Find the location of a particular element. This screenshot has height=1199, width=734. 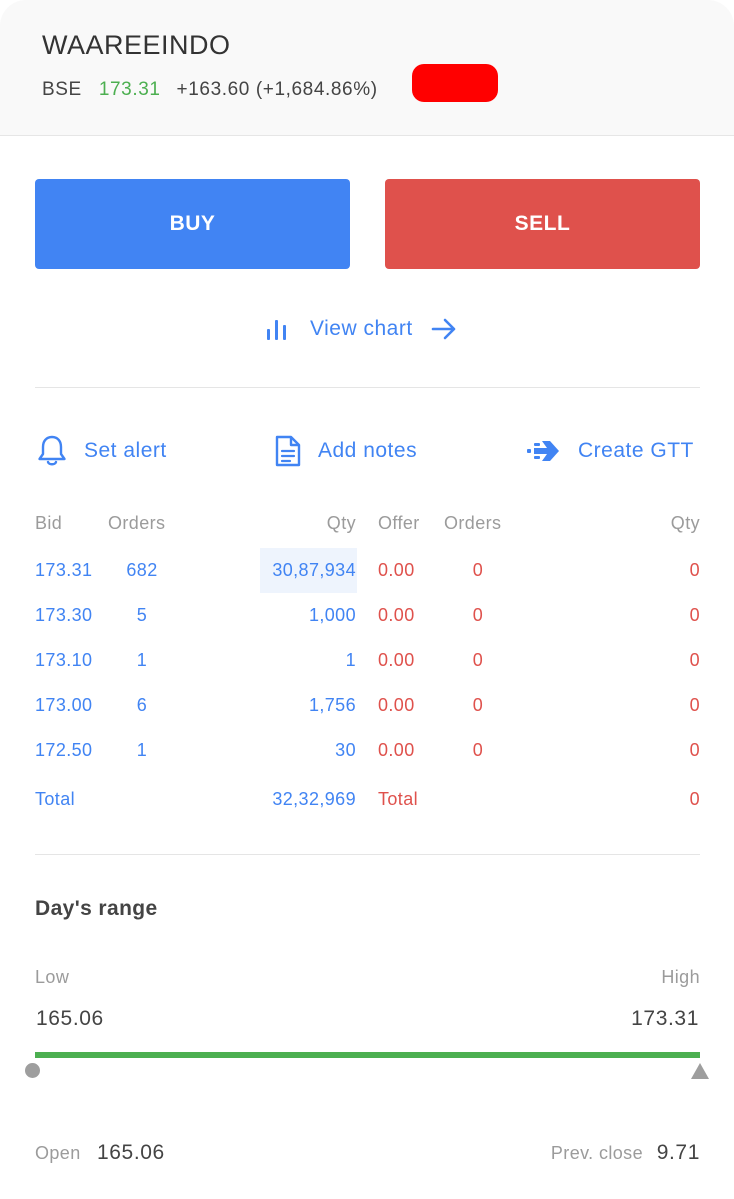

open-value: 165.06 is located at coordinates (131, 1152).